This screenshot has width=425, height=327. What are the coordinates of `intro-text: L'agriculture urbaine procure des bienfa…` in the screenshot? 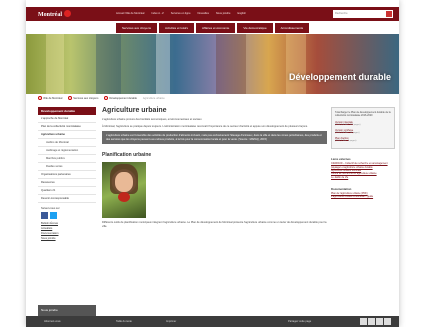 It's located at (152, 119).